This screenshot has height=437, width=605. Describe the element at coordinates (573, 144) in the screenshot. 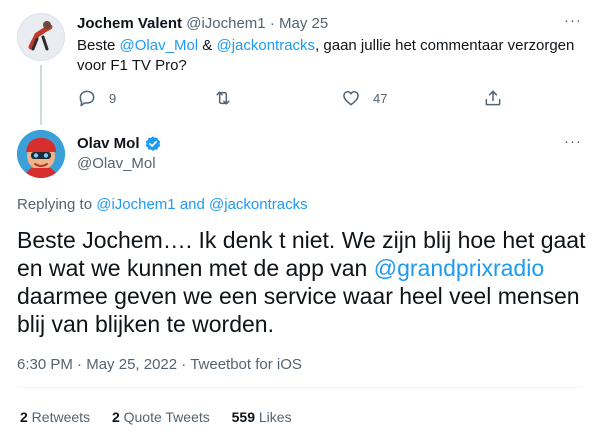

I see `main-more-icon: ···` at that location.